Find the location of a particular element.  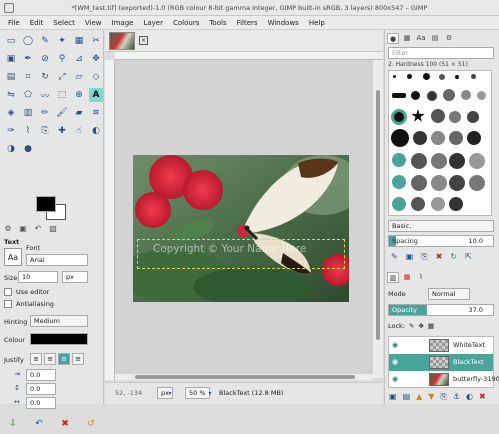

eraser-icon: ▰ is located at coordinates (79, 113).